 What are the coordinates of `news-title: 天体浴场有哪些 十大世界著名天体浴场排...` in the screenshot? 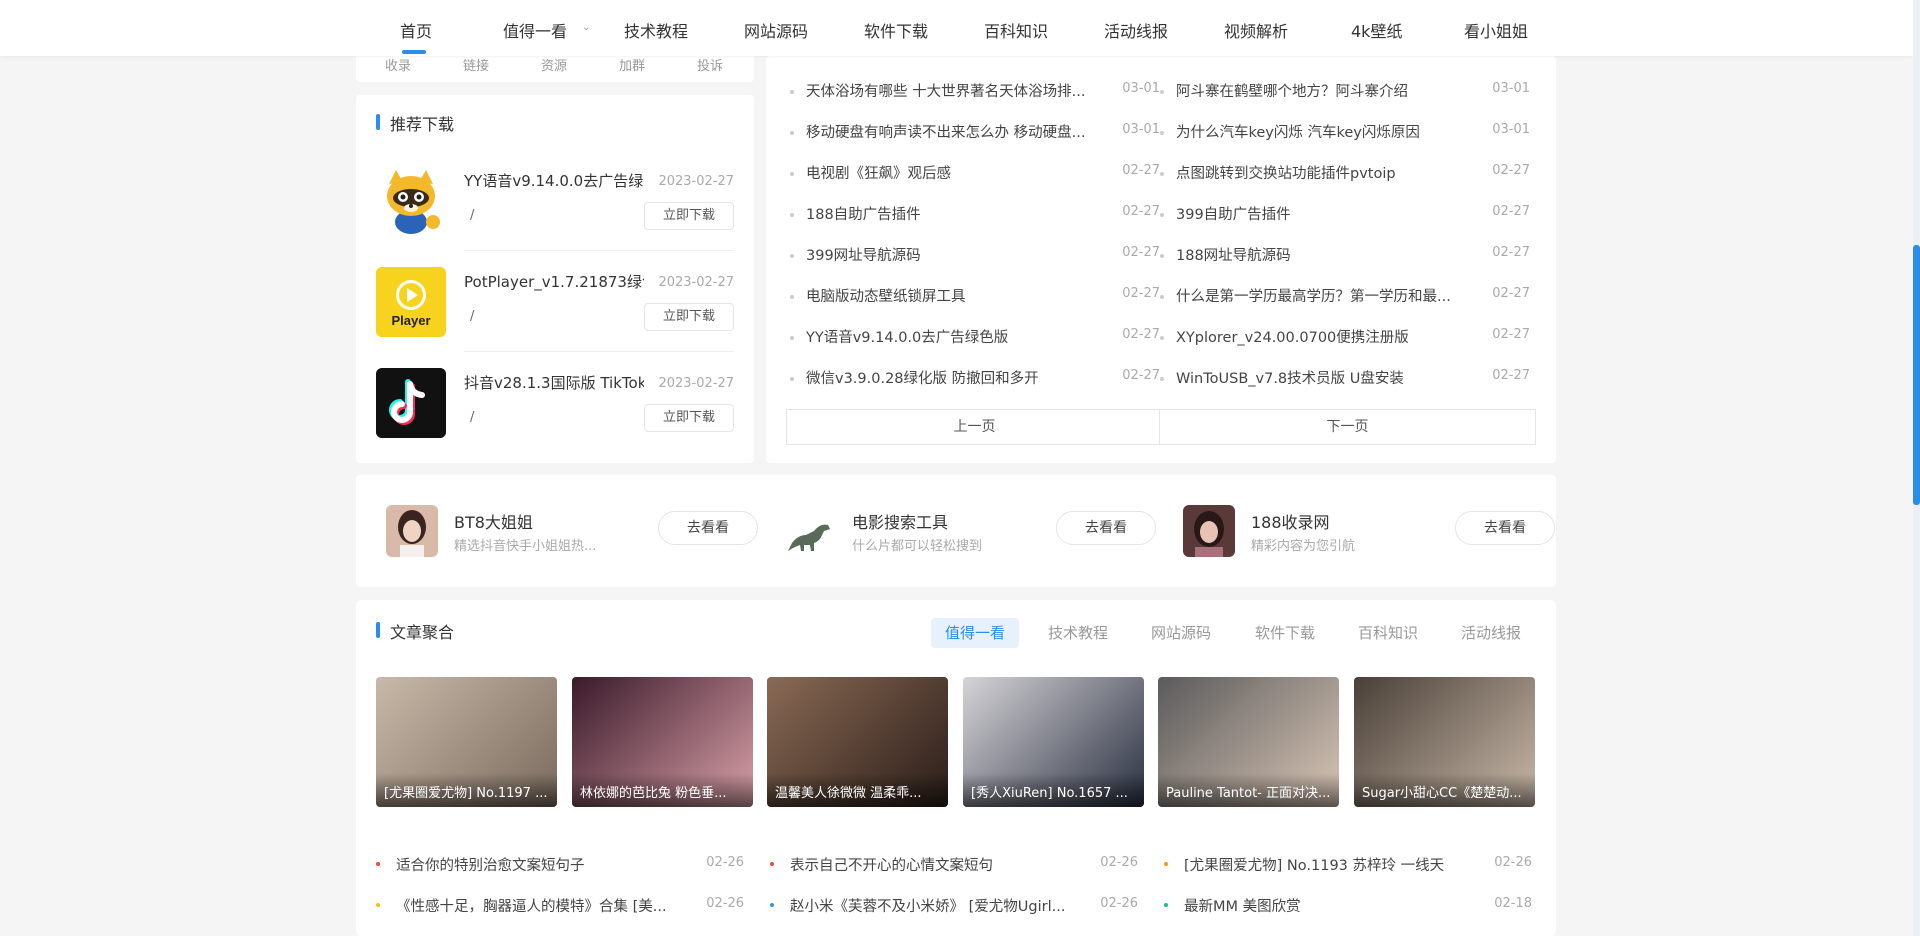 It's located at (951, 90).